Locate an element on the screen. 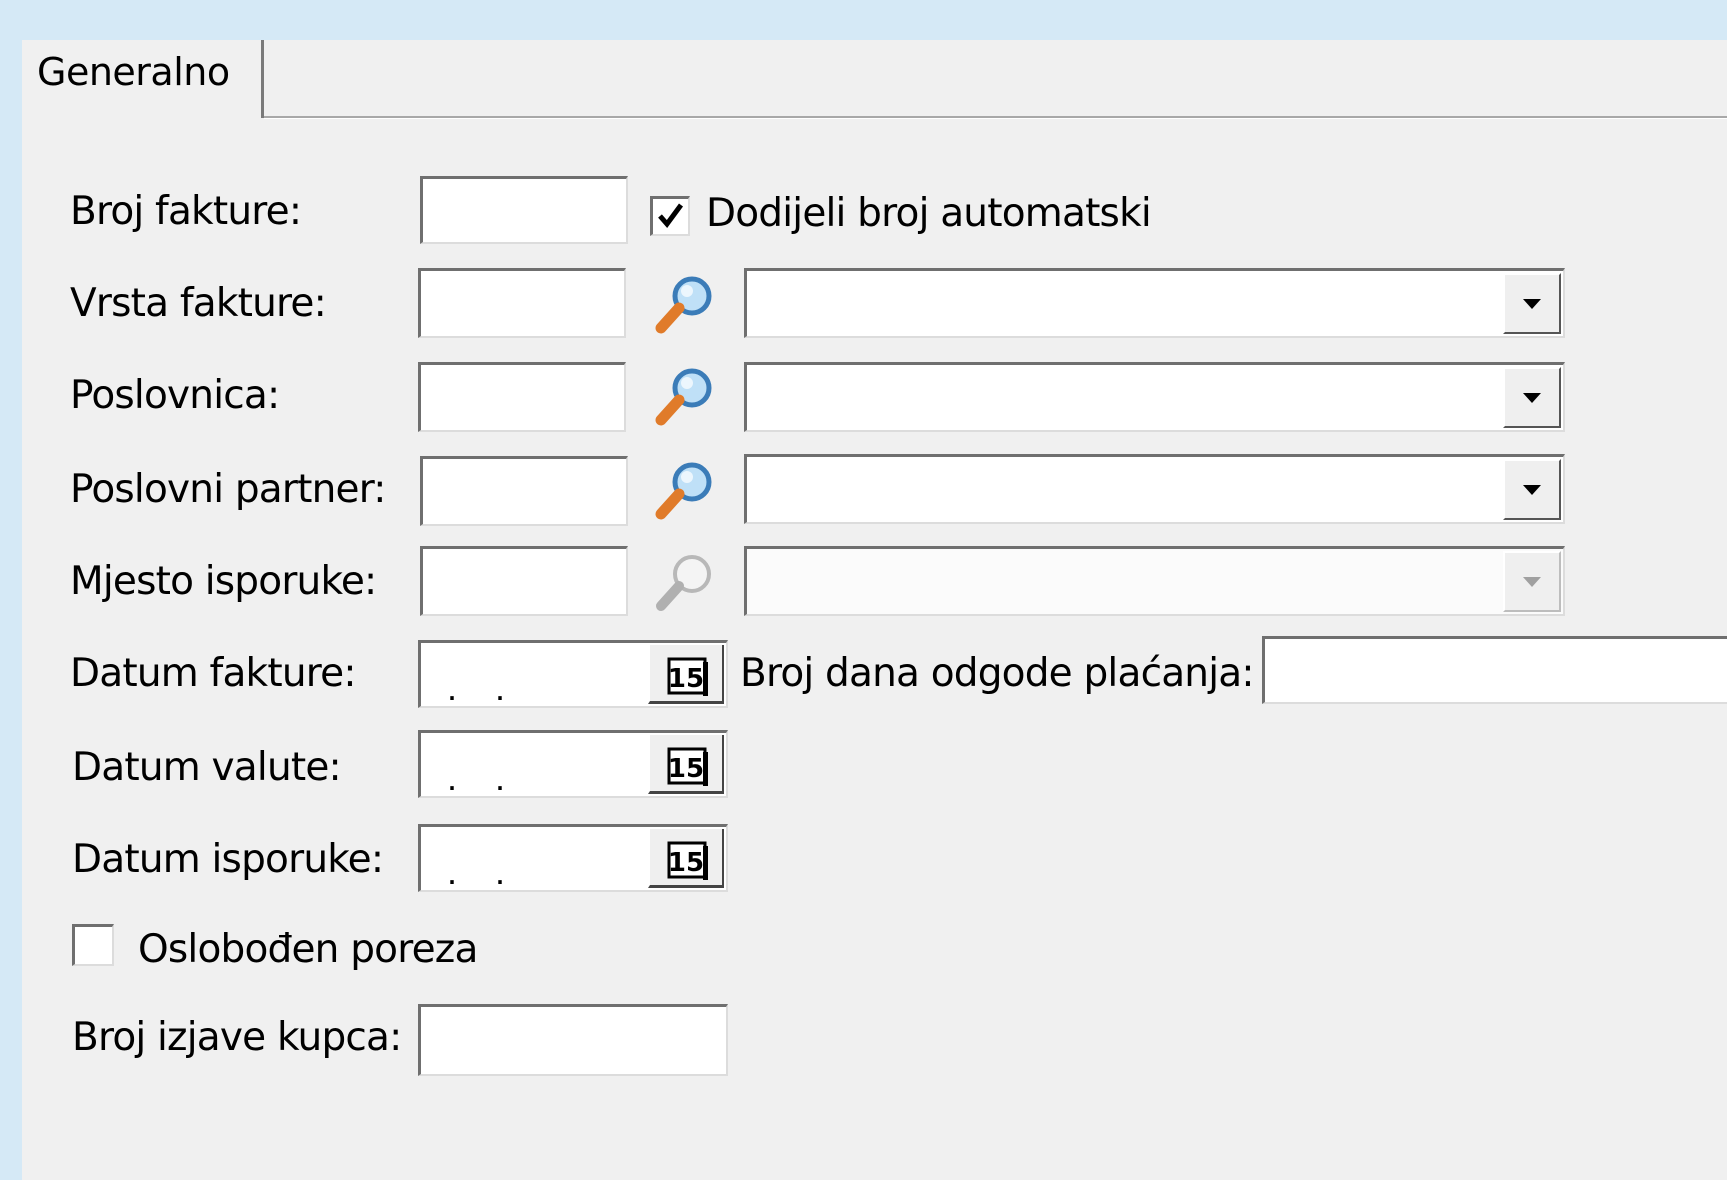  datum-valute-calendar-button: 15 is located at coordinates (686, 764).